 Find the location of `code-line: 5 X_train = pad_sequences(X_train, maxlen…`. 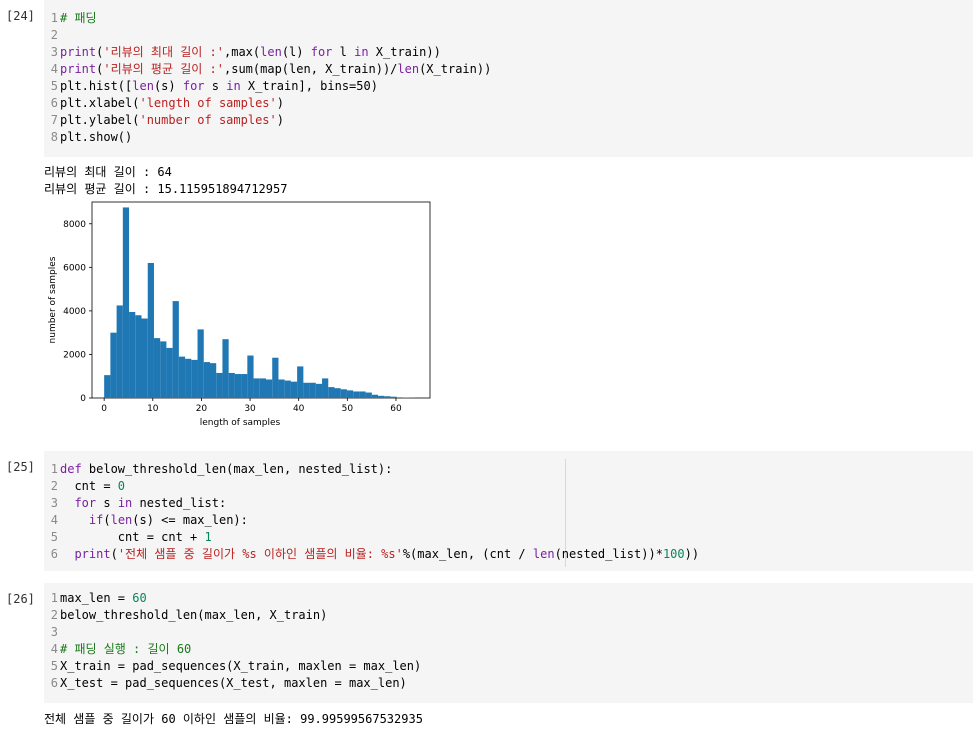

code-line: 5 X_train = pad_sequences(X_train, maxlen… is located at coordinates (232, 666).